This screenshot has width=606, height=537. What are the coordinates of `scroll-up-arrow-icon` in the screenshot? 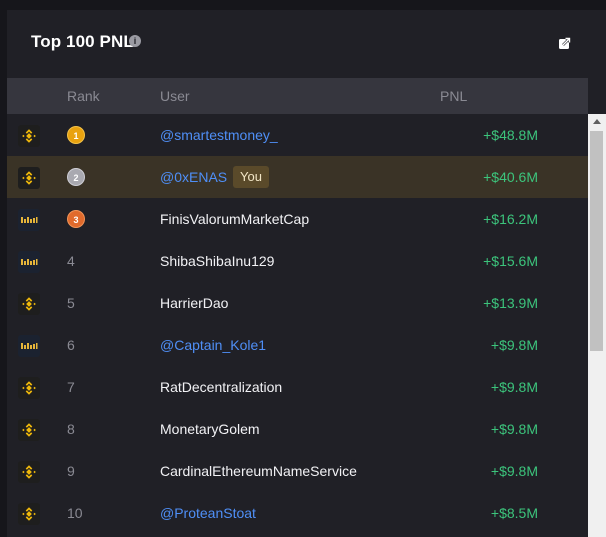 It's located at (597, 121).